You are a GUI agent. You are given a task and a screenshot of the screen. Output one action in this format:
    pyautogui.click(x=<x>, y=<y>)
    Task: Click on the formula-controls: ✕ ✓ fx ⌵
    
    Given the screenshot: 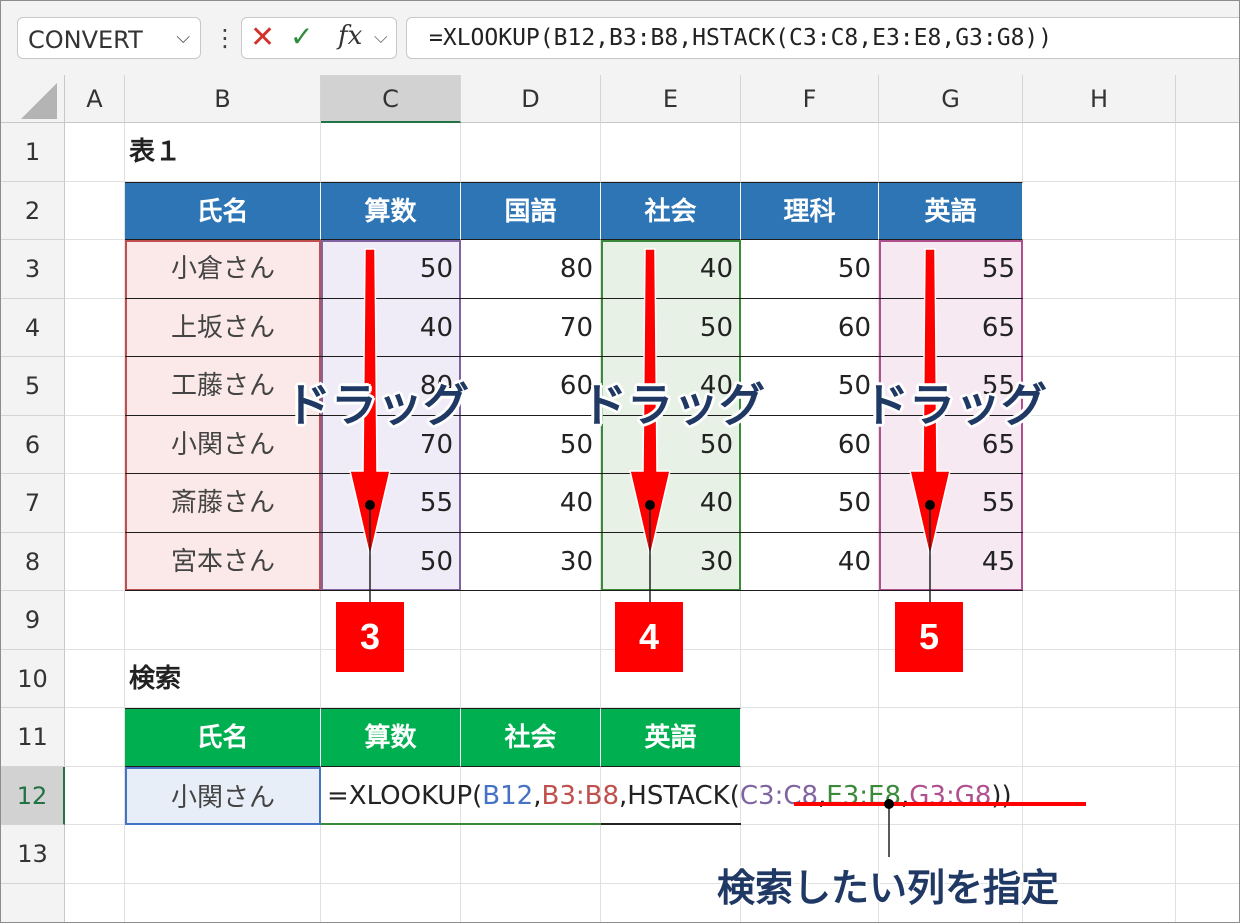 What is the action you would take?
    pyautogui.click(x=319, y=38)
    